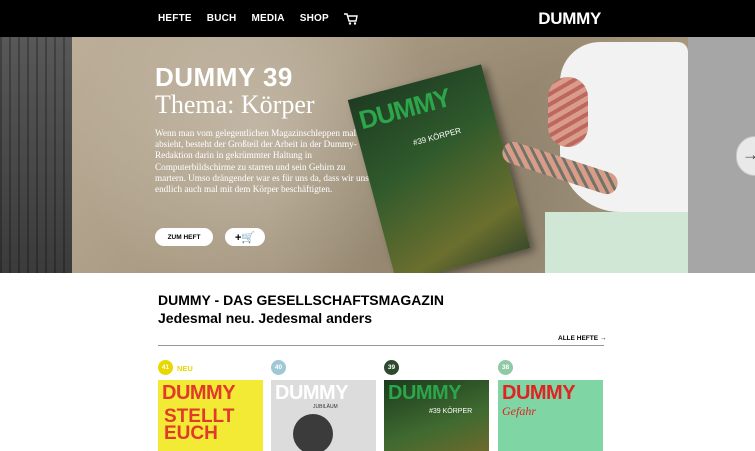 Image resolution: width=755 pixels, height=451 pixels. Describe the element at coordinates (377, 18) in the screenshot. I see `top-navigation-bar: HEFTE BUCH MEDIA SHOP DUMMY` at that location.